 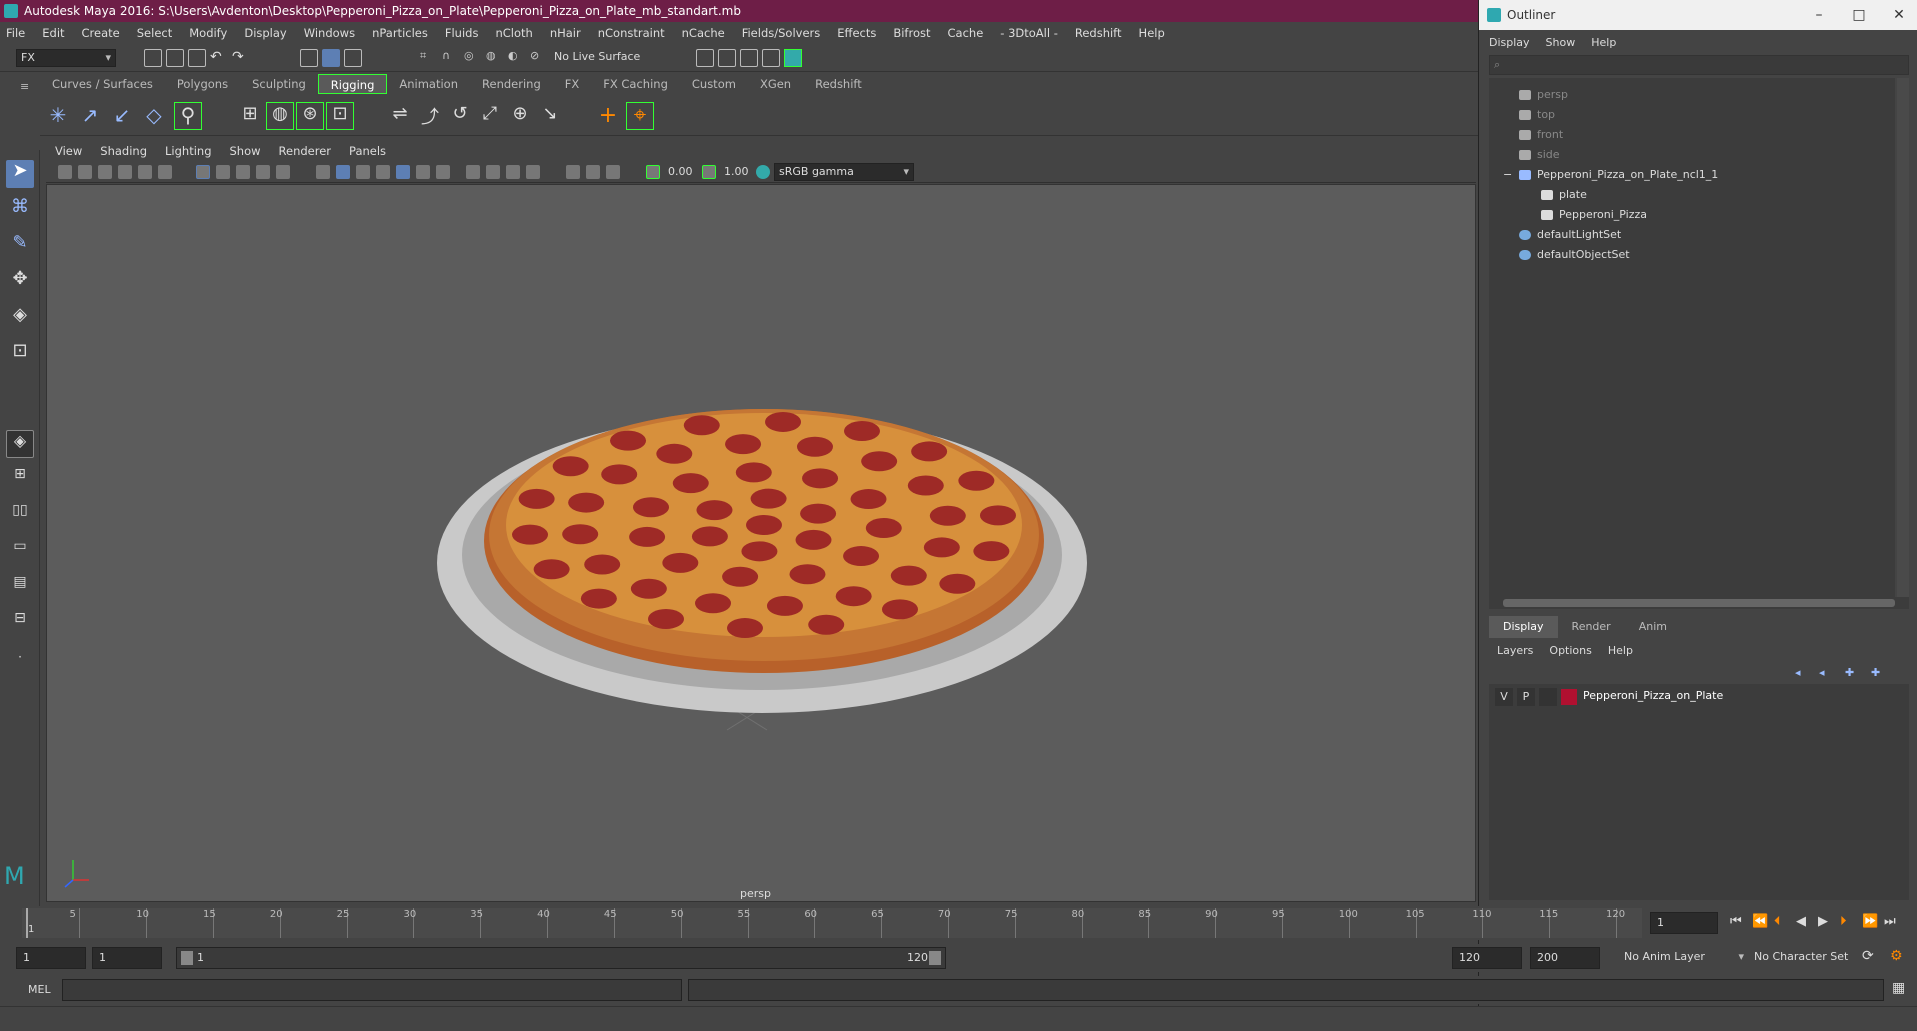 What do you see at coordinates (223, 172) in the screenshot?
I see `resolution-gate-icon` at bounding box center [223, 172].